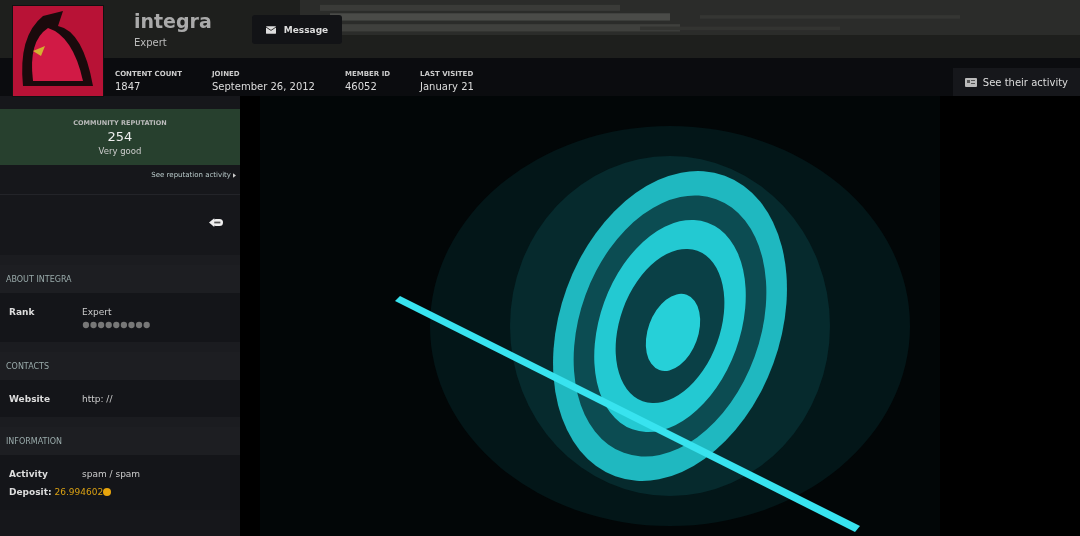 This screenshot has width=1080, height=536. I want to click on message-button: Message, so click(297, 29).